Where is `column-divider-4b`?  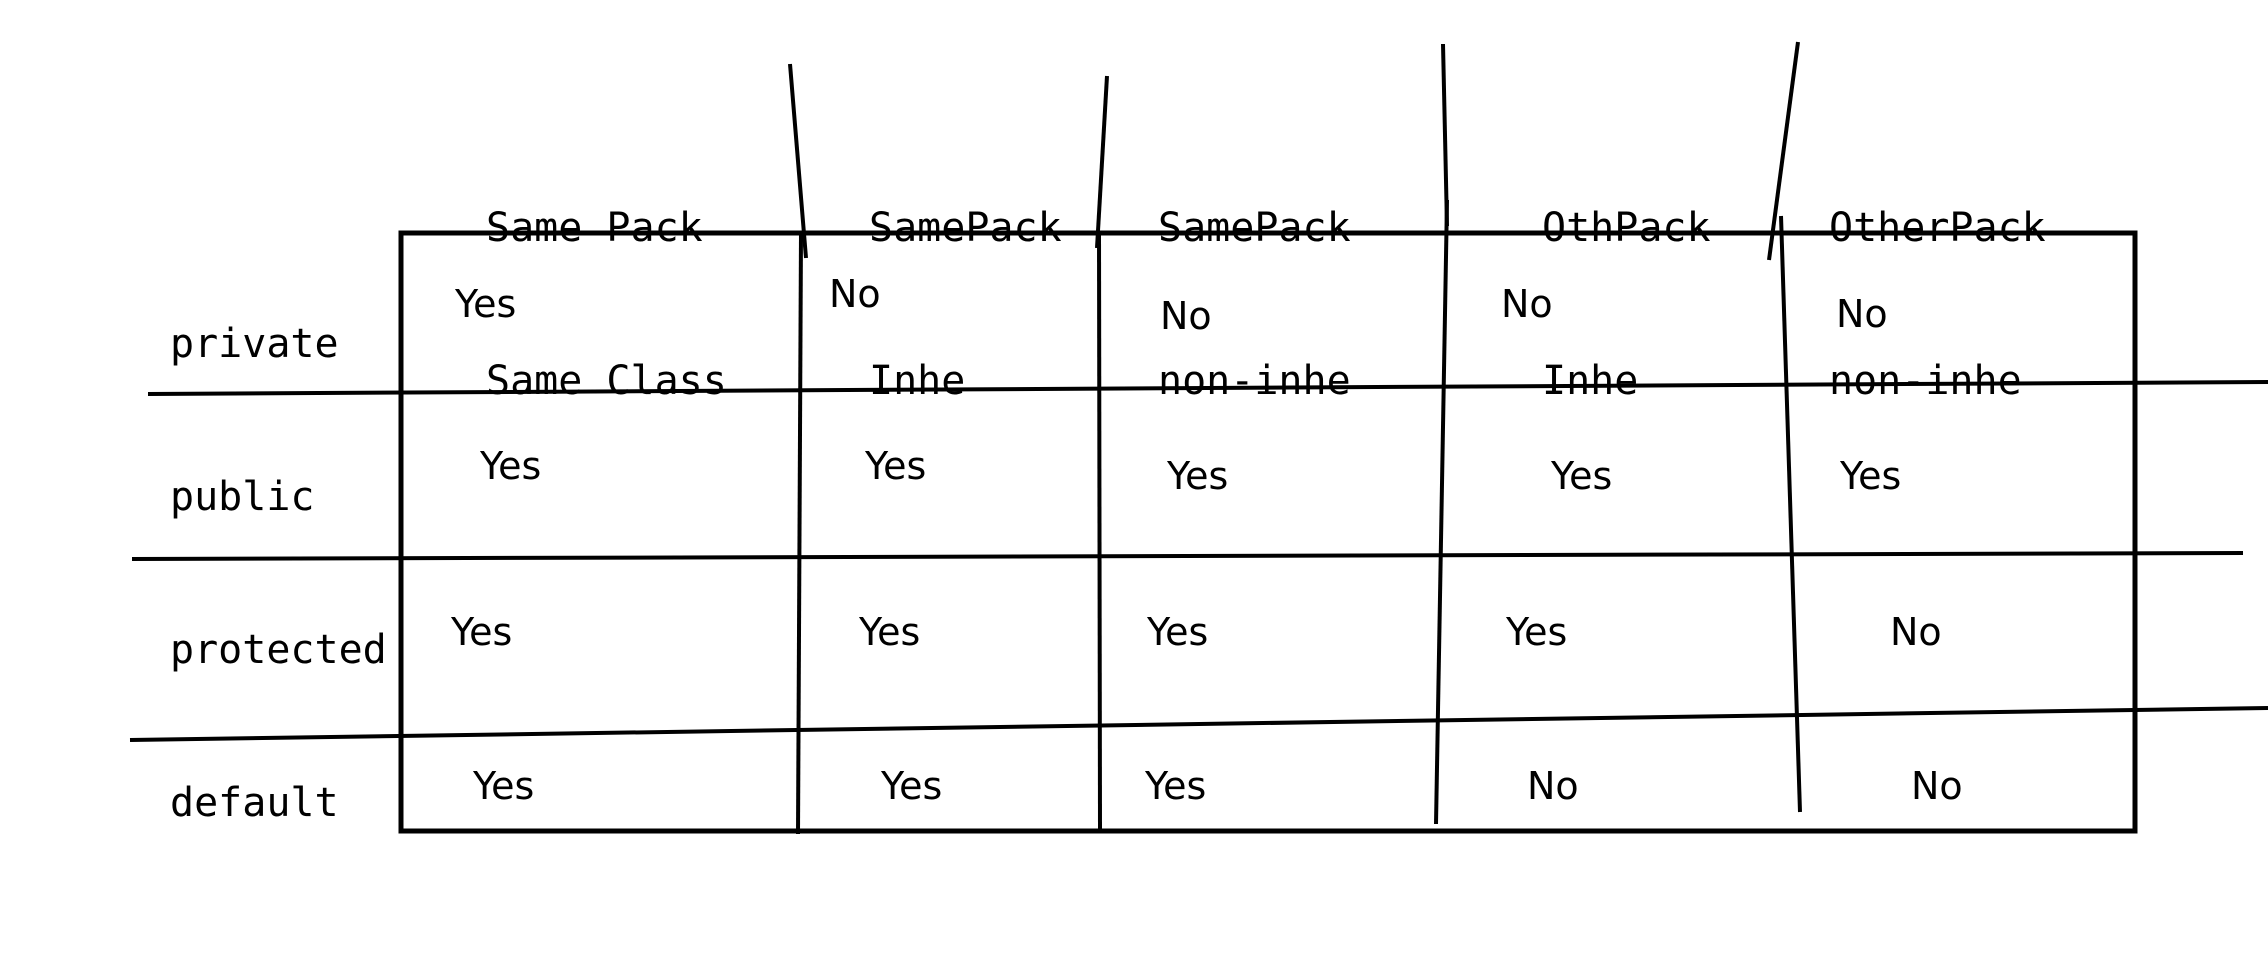 column-divider-4b is located at coordinates (1790, 514).